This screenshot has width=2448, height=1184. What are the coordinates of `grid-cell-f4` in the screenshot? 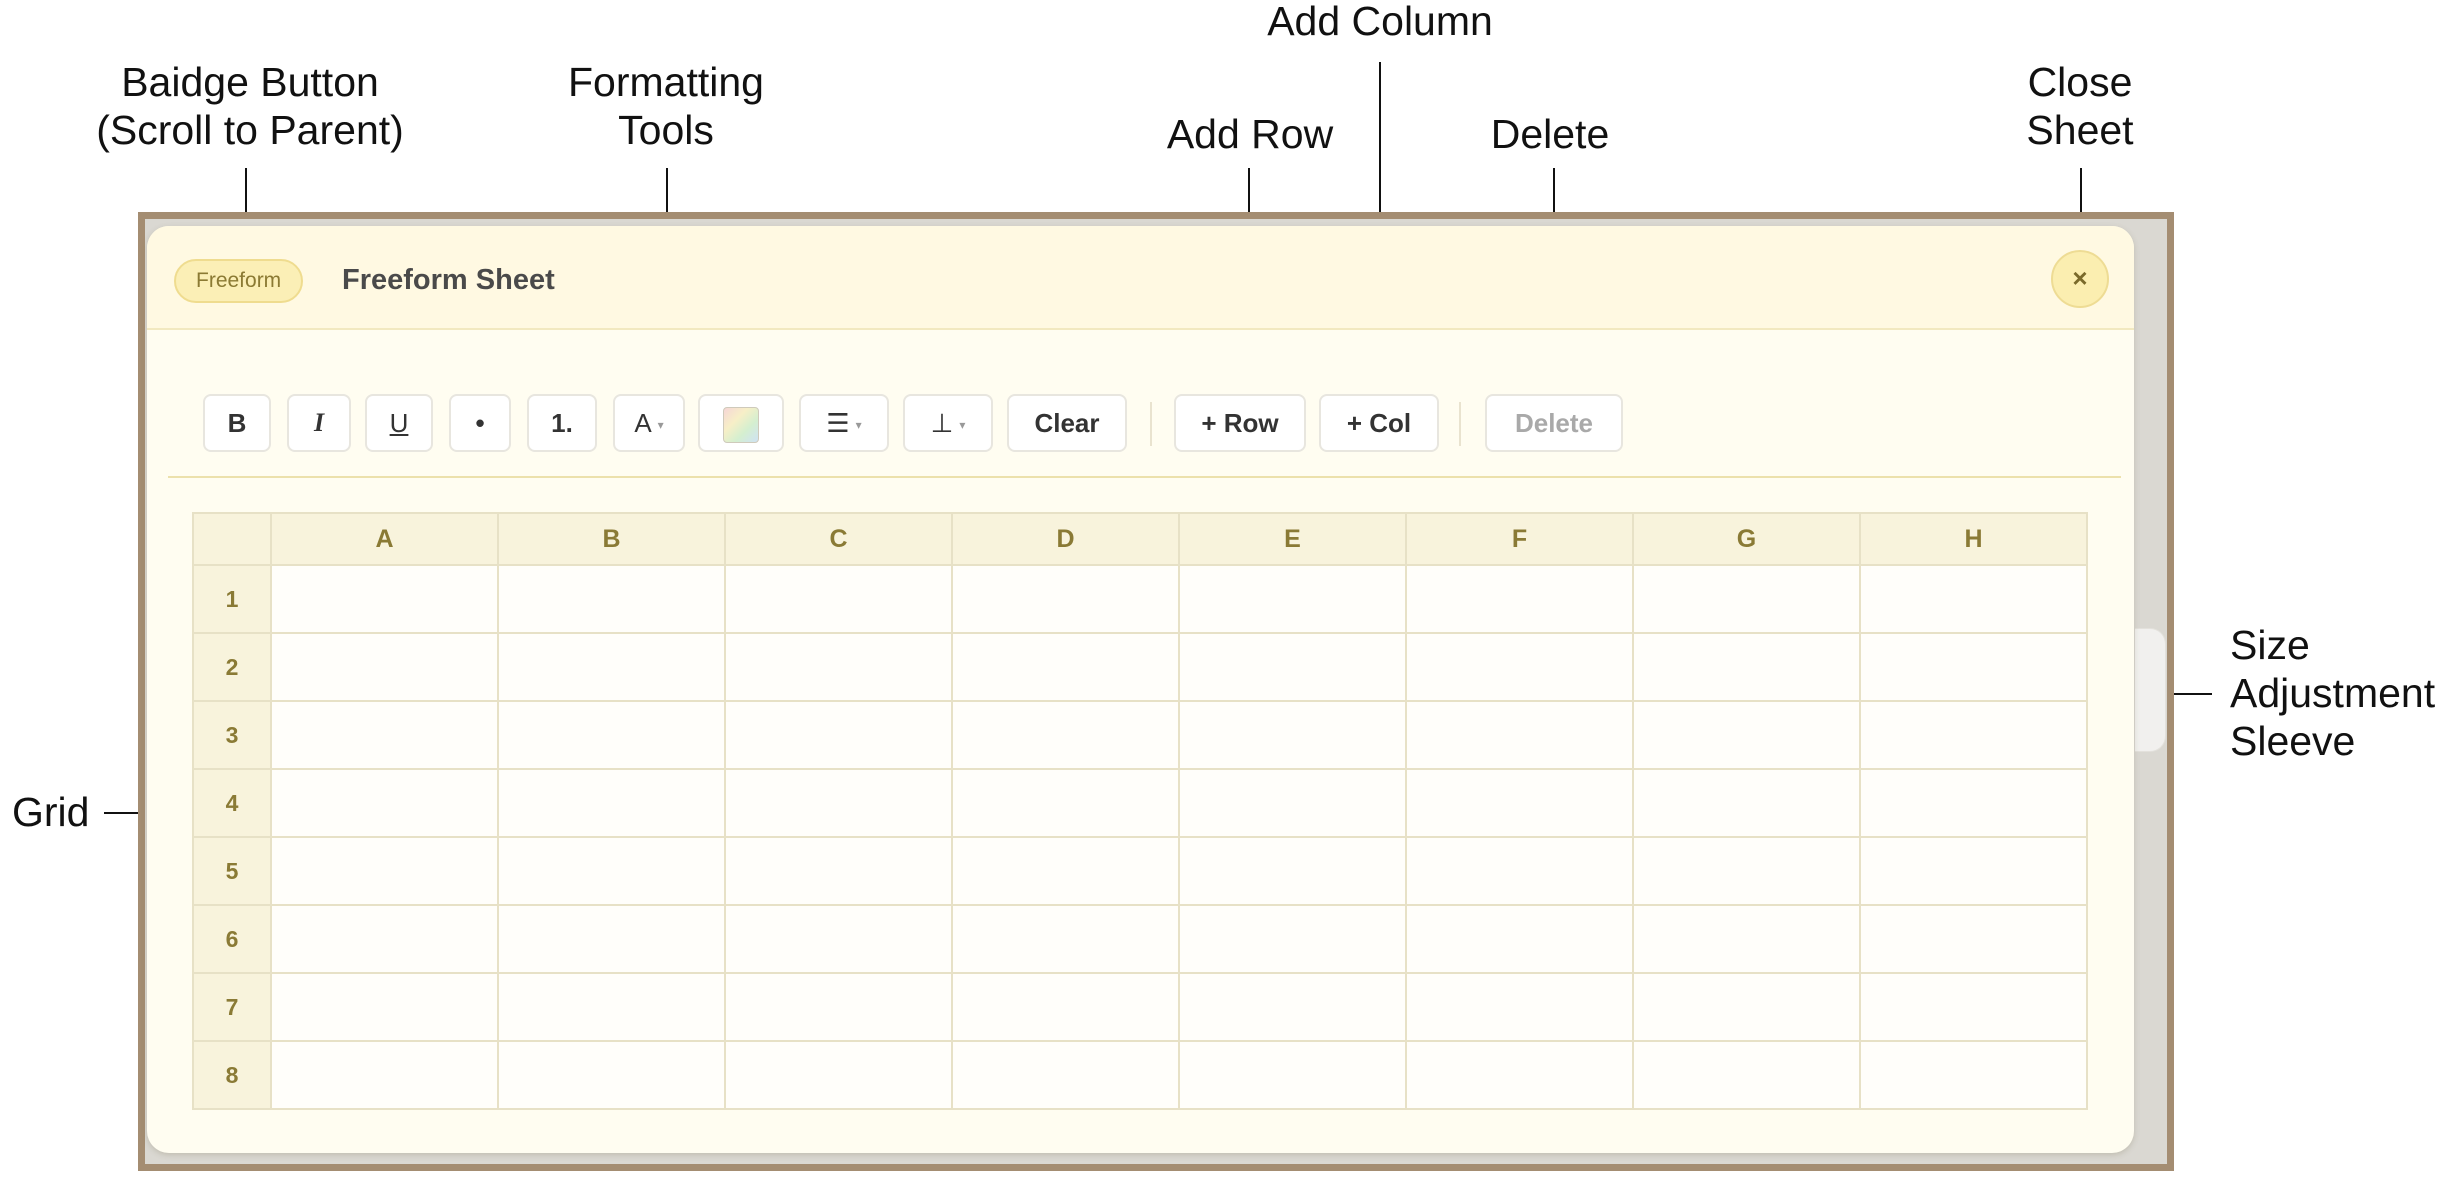 It's located at (1519, 803).